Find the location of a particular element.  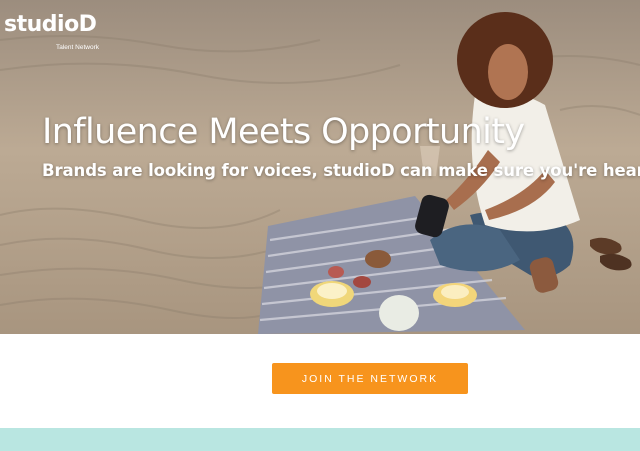

logo-wordmark: studioD is located at coordinates (50, 24).